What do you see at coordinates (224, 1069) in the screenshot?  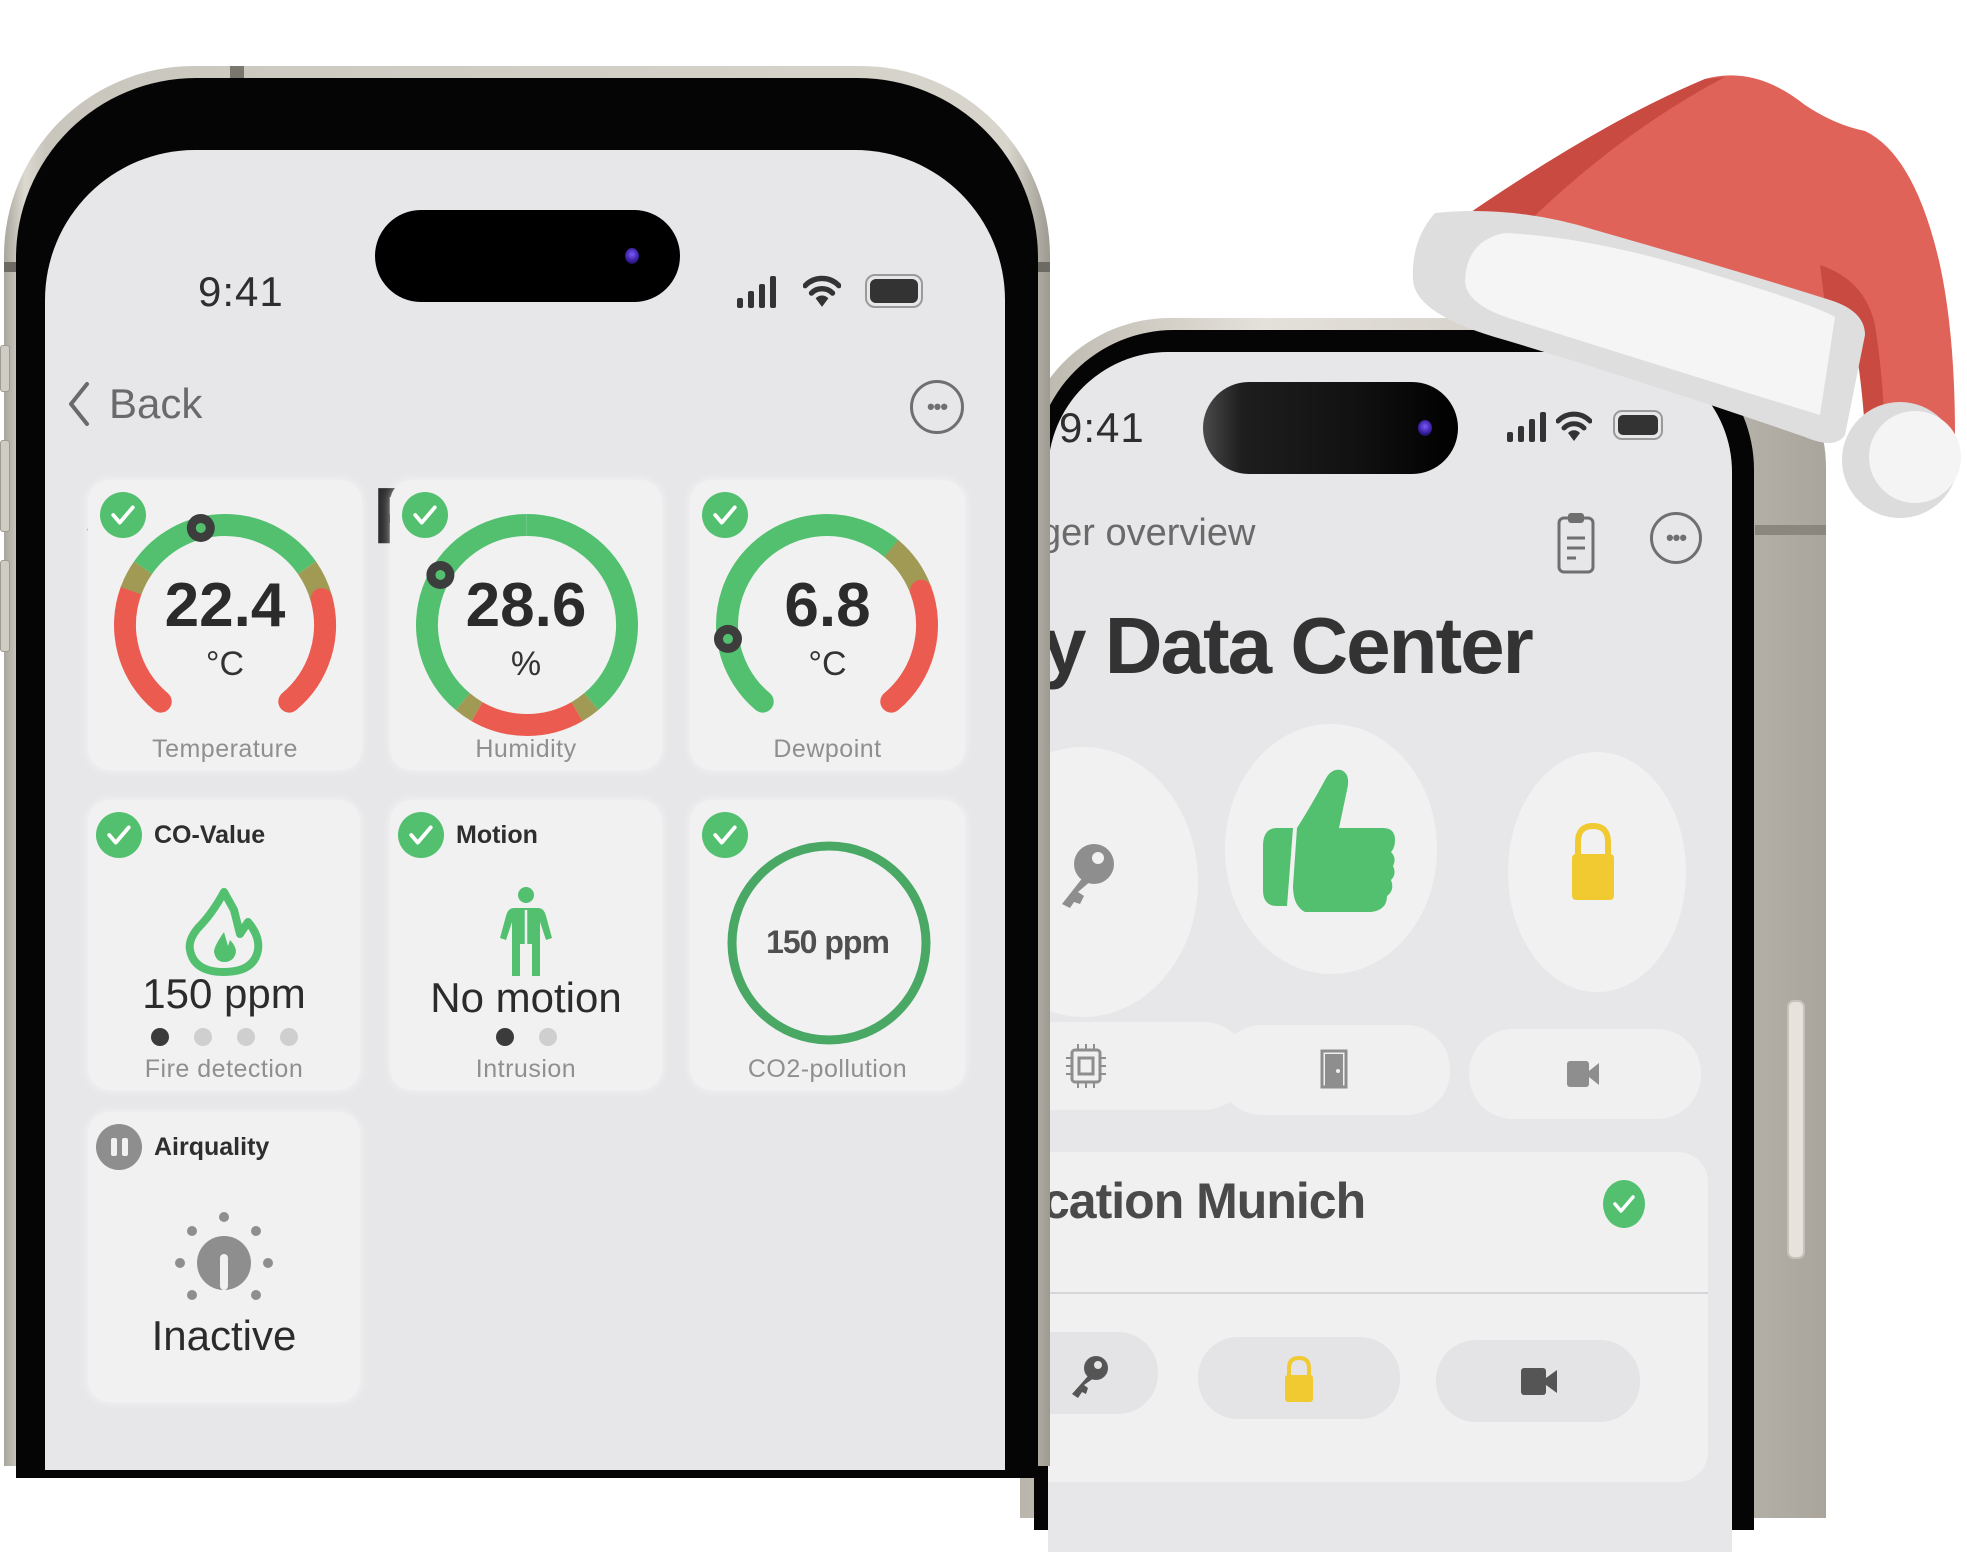 I see `card-label: Fire detection` at bounding box center [224, 1069].